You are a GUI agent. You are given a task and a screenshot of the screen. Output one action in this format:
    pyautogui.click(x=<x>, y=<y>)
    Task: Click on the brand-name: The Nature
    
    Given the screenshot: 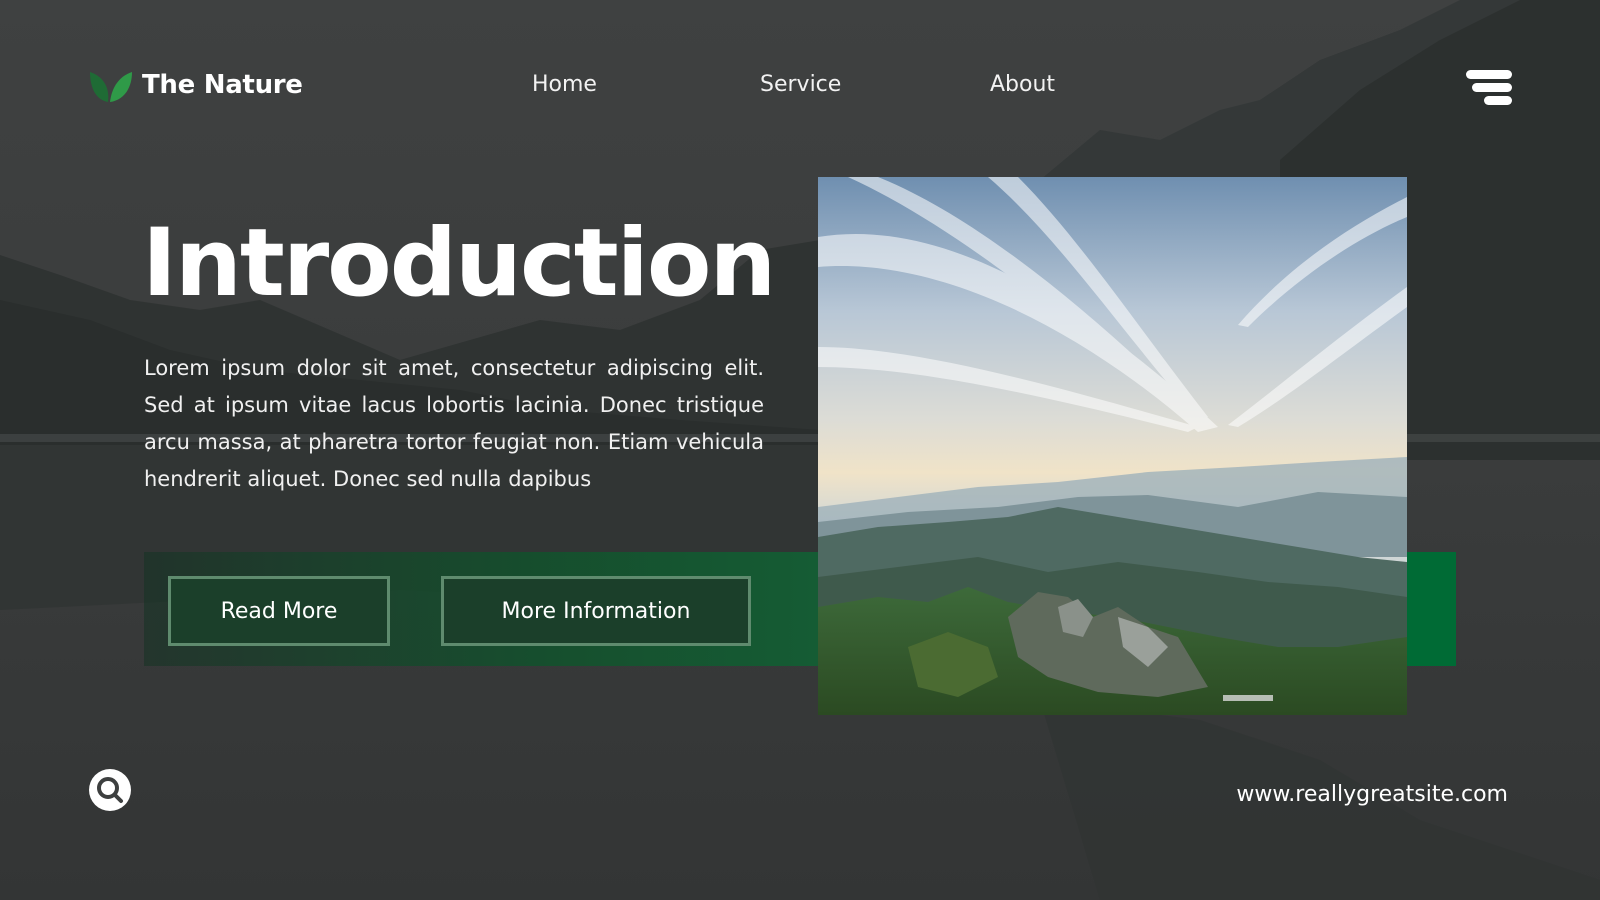 What is the action you would take?
    pyautogui.click(x=222, y=85)
    